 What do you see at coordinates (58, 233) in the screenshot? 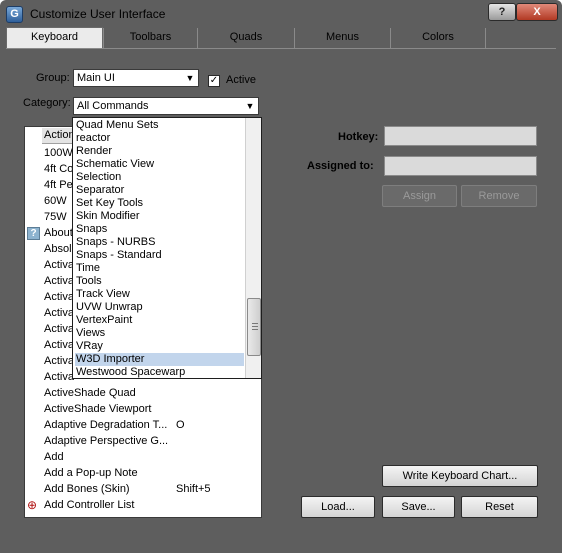
I see `table-row: About` at bounding box center [58, 233].